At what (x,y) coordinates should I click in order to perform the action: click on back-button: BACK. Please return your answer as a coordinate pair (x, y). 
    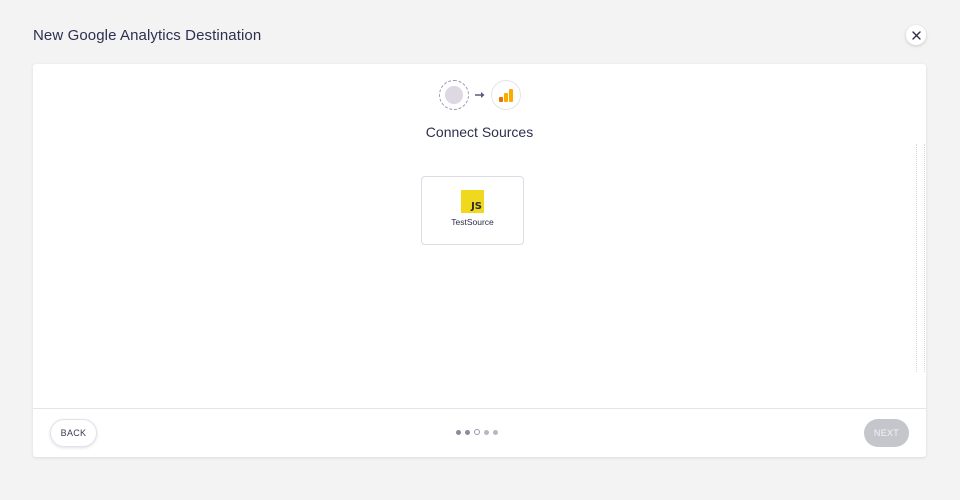
    Looking at the image, I should click on (73, 433).